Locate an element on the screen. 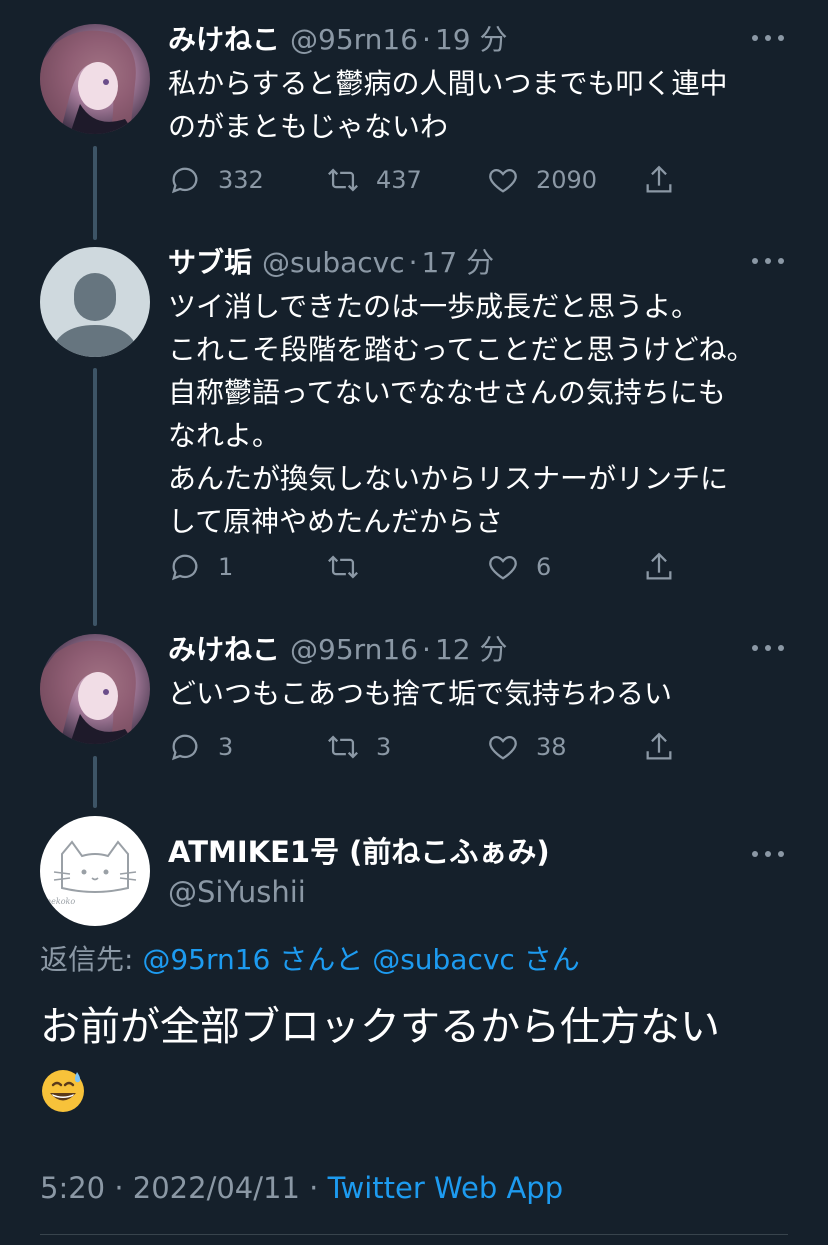 Image resolution: width=828 pixels, height=1245 pixels. reply-button: 332 is located at coordinates (216, 180).